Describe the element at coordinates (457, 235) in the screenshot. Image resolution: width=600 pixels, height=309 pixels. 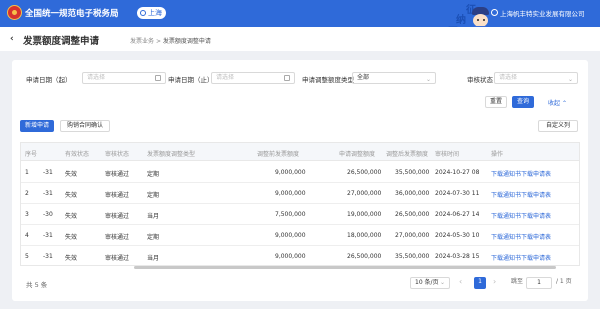
I see `table-cell-time: 2024-05-30 10` at that location.